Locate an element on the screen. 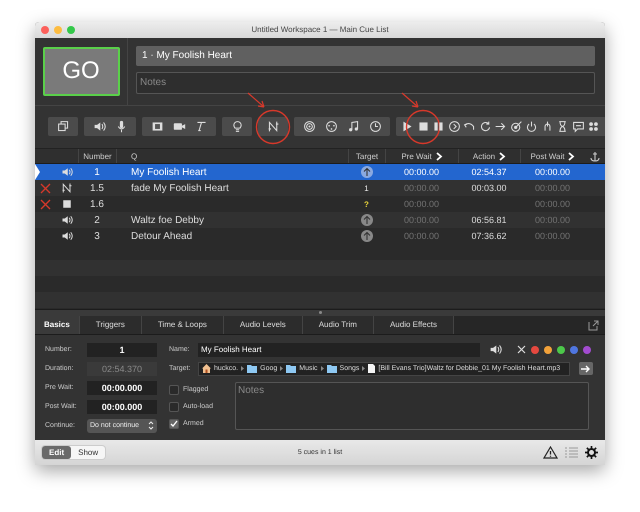  clear-color-icon is located at coordinates (521, 349).